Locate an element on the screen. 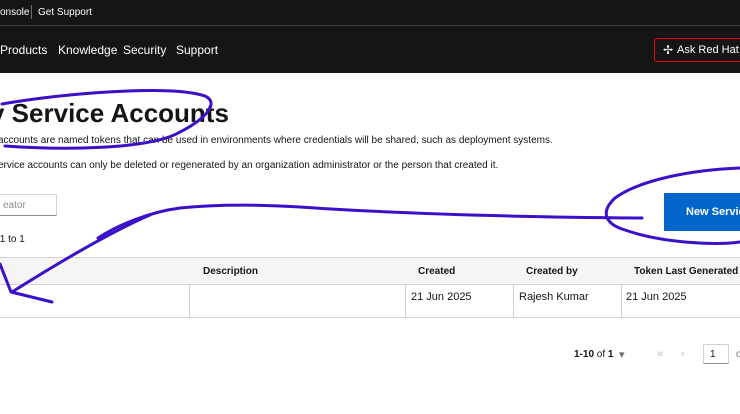 This screenshot has width=740, height=414. button-circle-annotation is located at coordinates (672, 205).